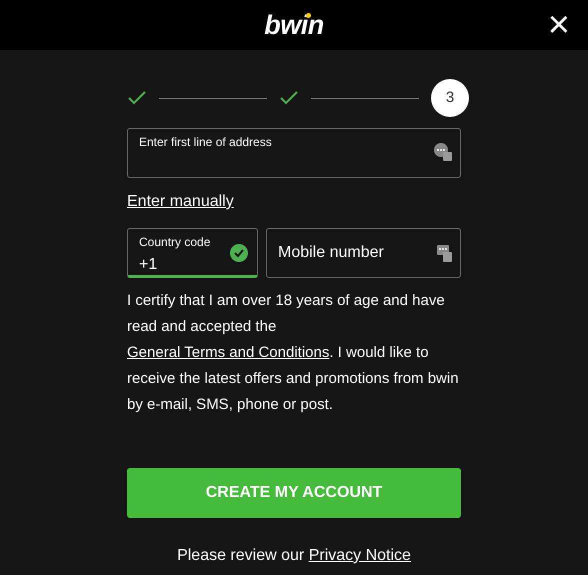  Describe the element at coordinates (294, 556) in the screenshot. I see `privacy-text: Please review our Privacy Notice` at that location.